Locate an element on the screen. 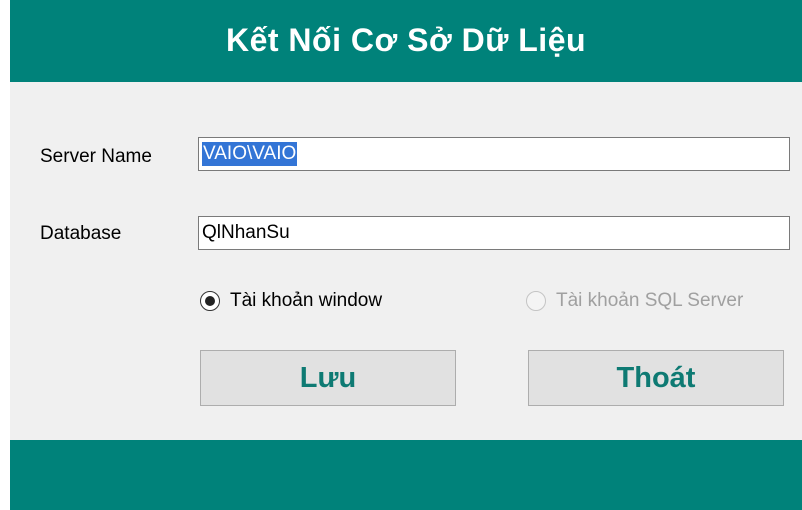  sql-auth-label: Tài khoản SQL Server is located at coordinates (650, 300).